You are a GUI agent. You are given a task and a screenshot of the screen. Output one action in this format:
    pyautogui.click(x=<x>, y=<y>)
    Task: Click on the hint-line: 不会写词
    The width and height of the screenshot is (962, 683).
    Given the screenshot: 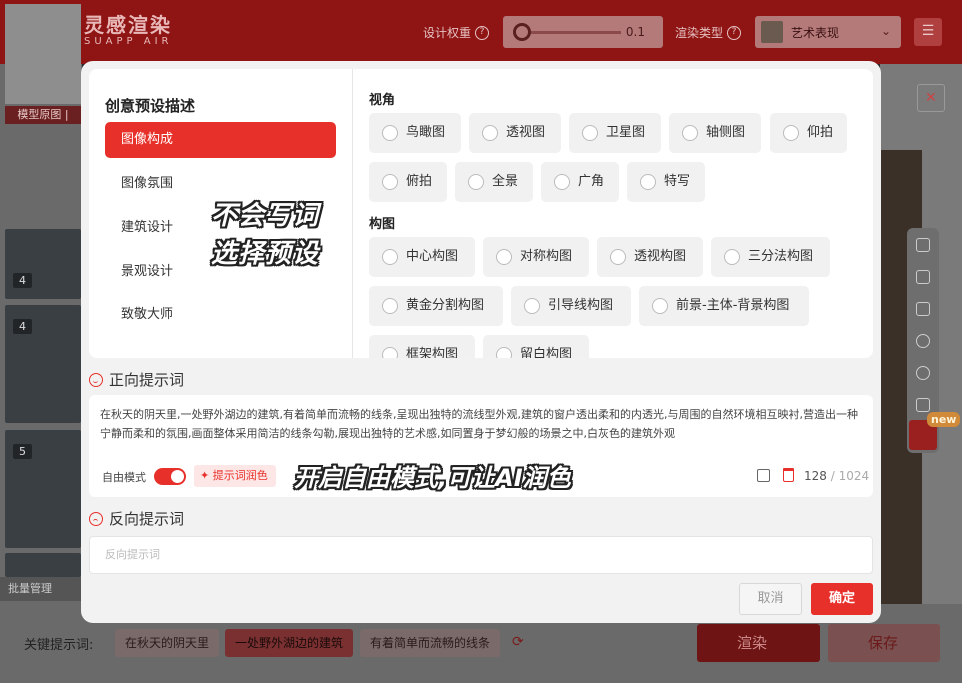 What is the action you would take?
    pyautogui.click(x=265, y=216)
    